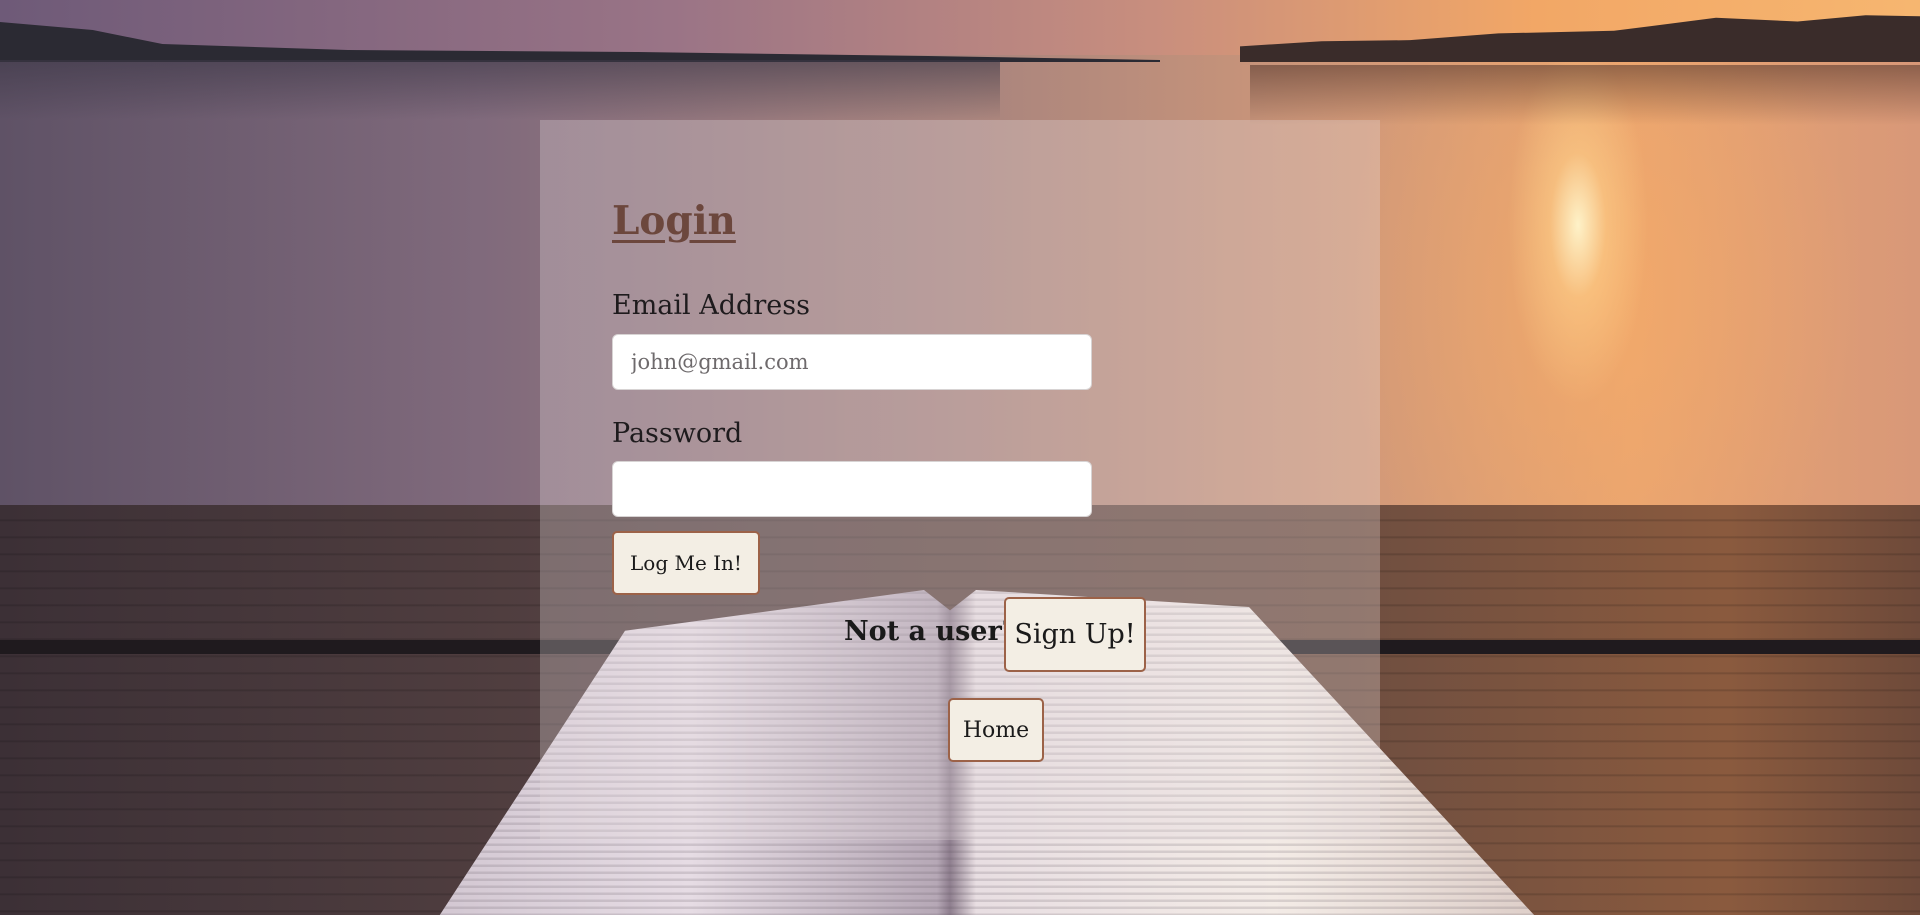  I want to click on password-field, so click(852, 489).